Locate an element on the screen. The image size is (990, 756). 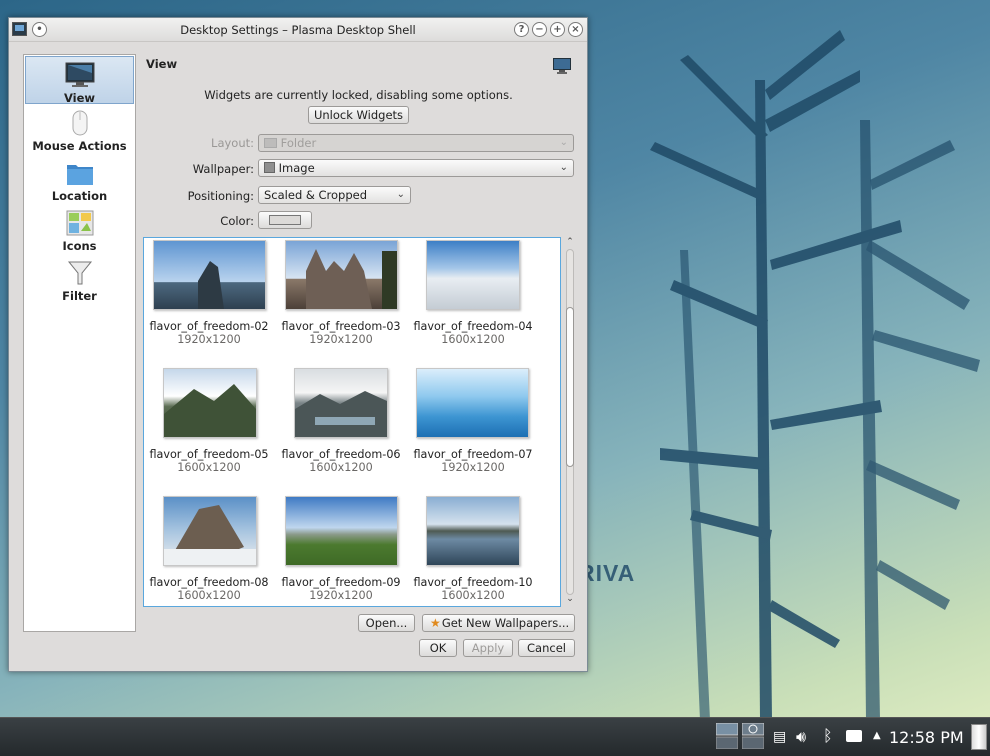
color-label: Color: is located at coordinates (237, 221).